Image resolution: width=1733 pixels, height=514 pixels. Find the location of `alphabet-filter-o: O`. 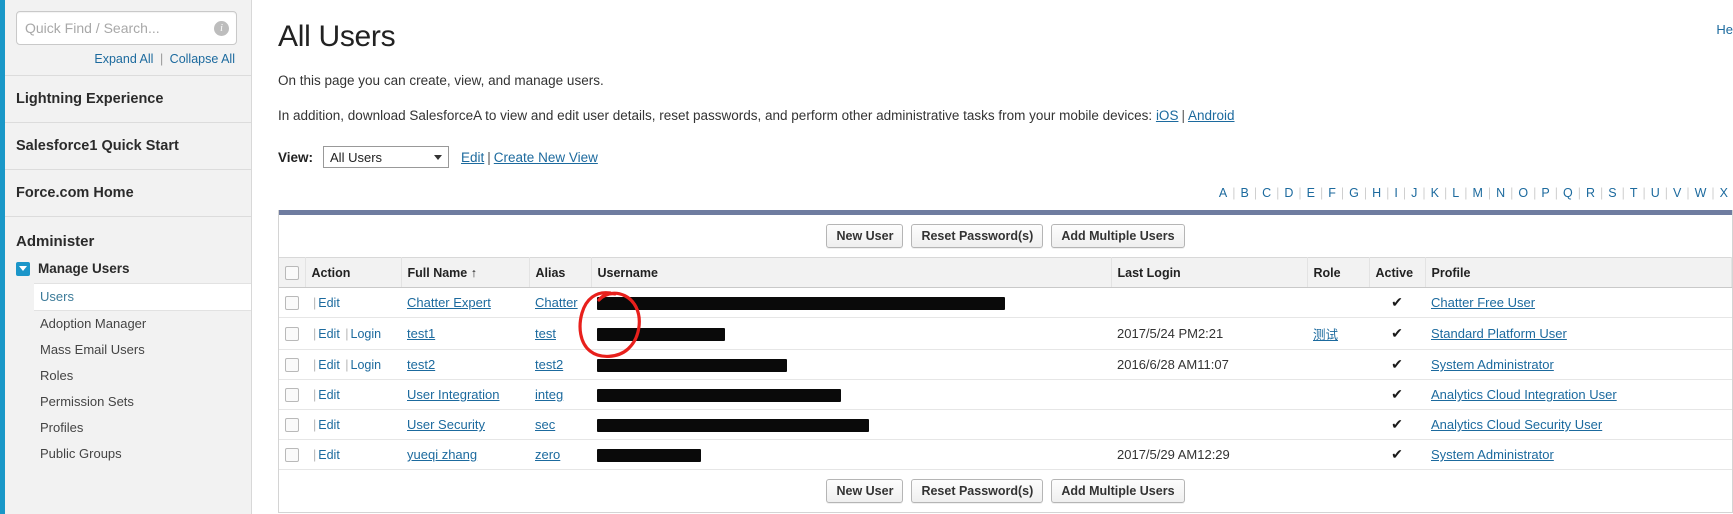

alphabet-filter-o: O is located at coordinates (1523, 193).